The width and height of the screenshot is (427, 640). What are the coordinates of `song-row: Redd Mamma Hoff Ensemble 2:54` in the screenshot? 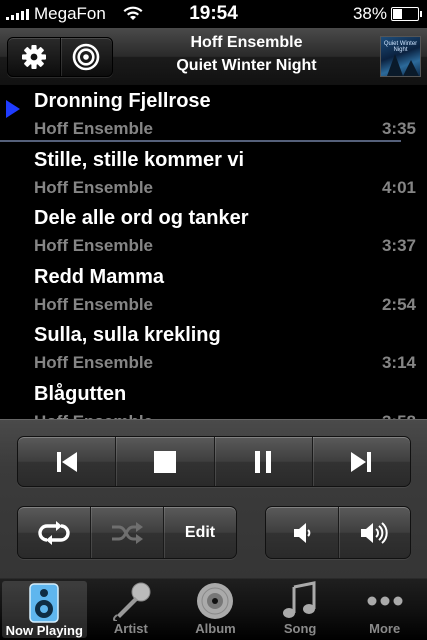 It's located at (213, 291).